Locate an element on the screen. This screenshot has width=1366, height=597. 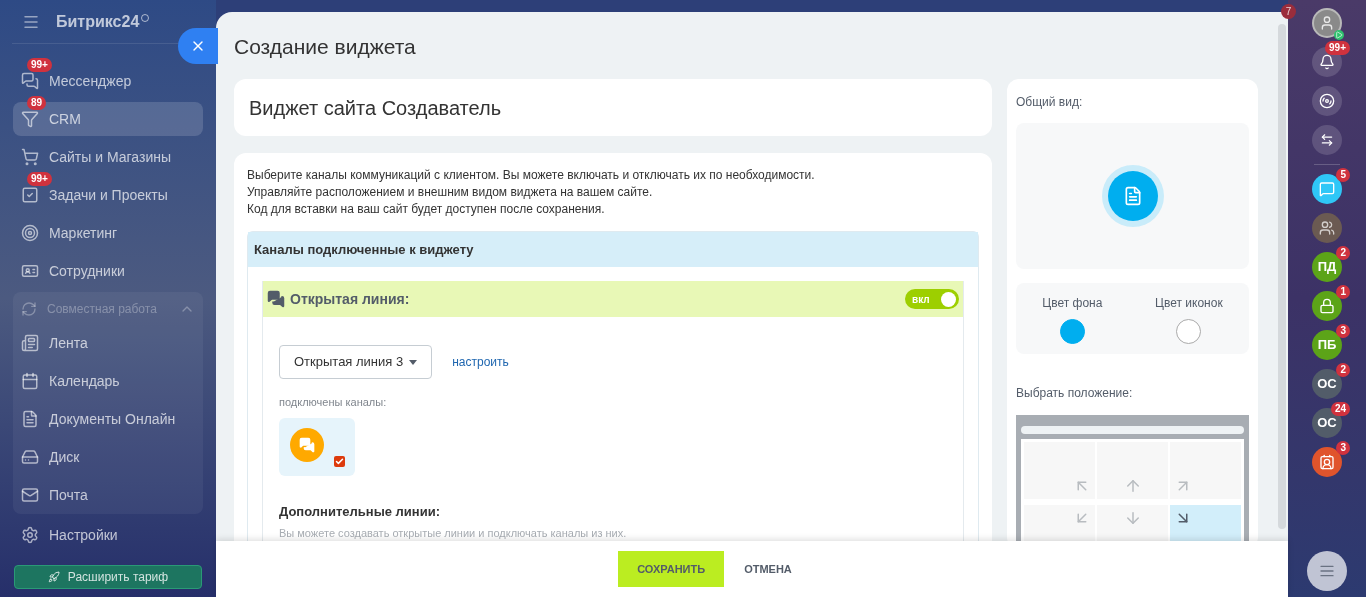
initials-avatar: ПД is located at coordinates (1327, 267).